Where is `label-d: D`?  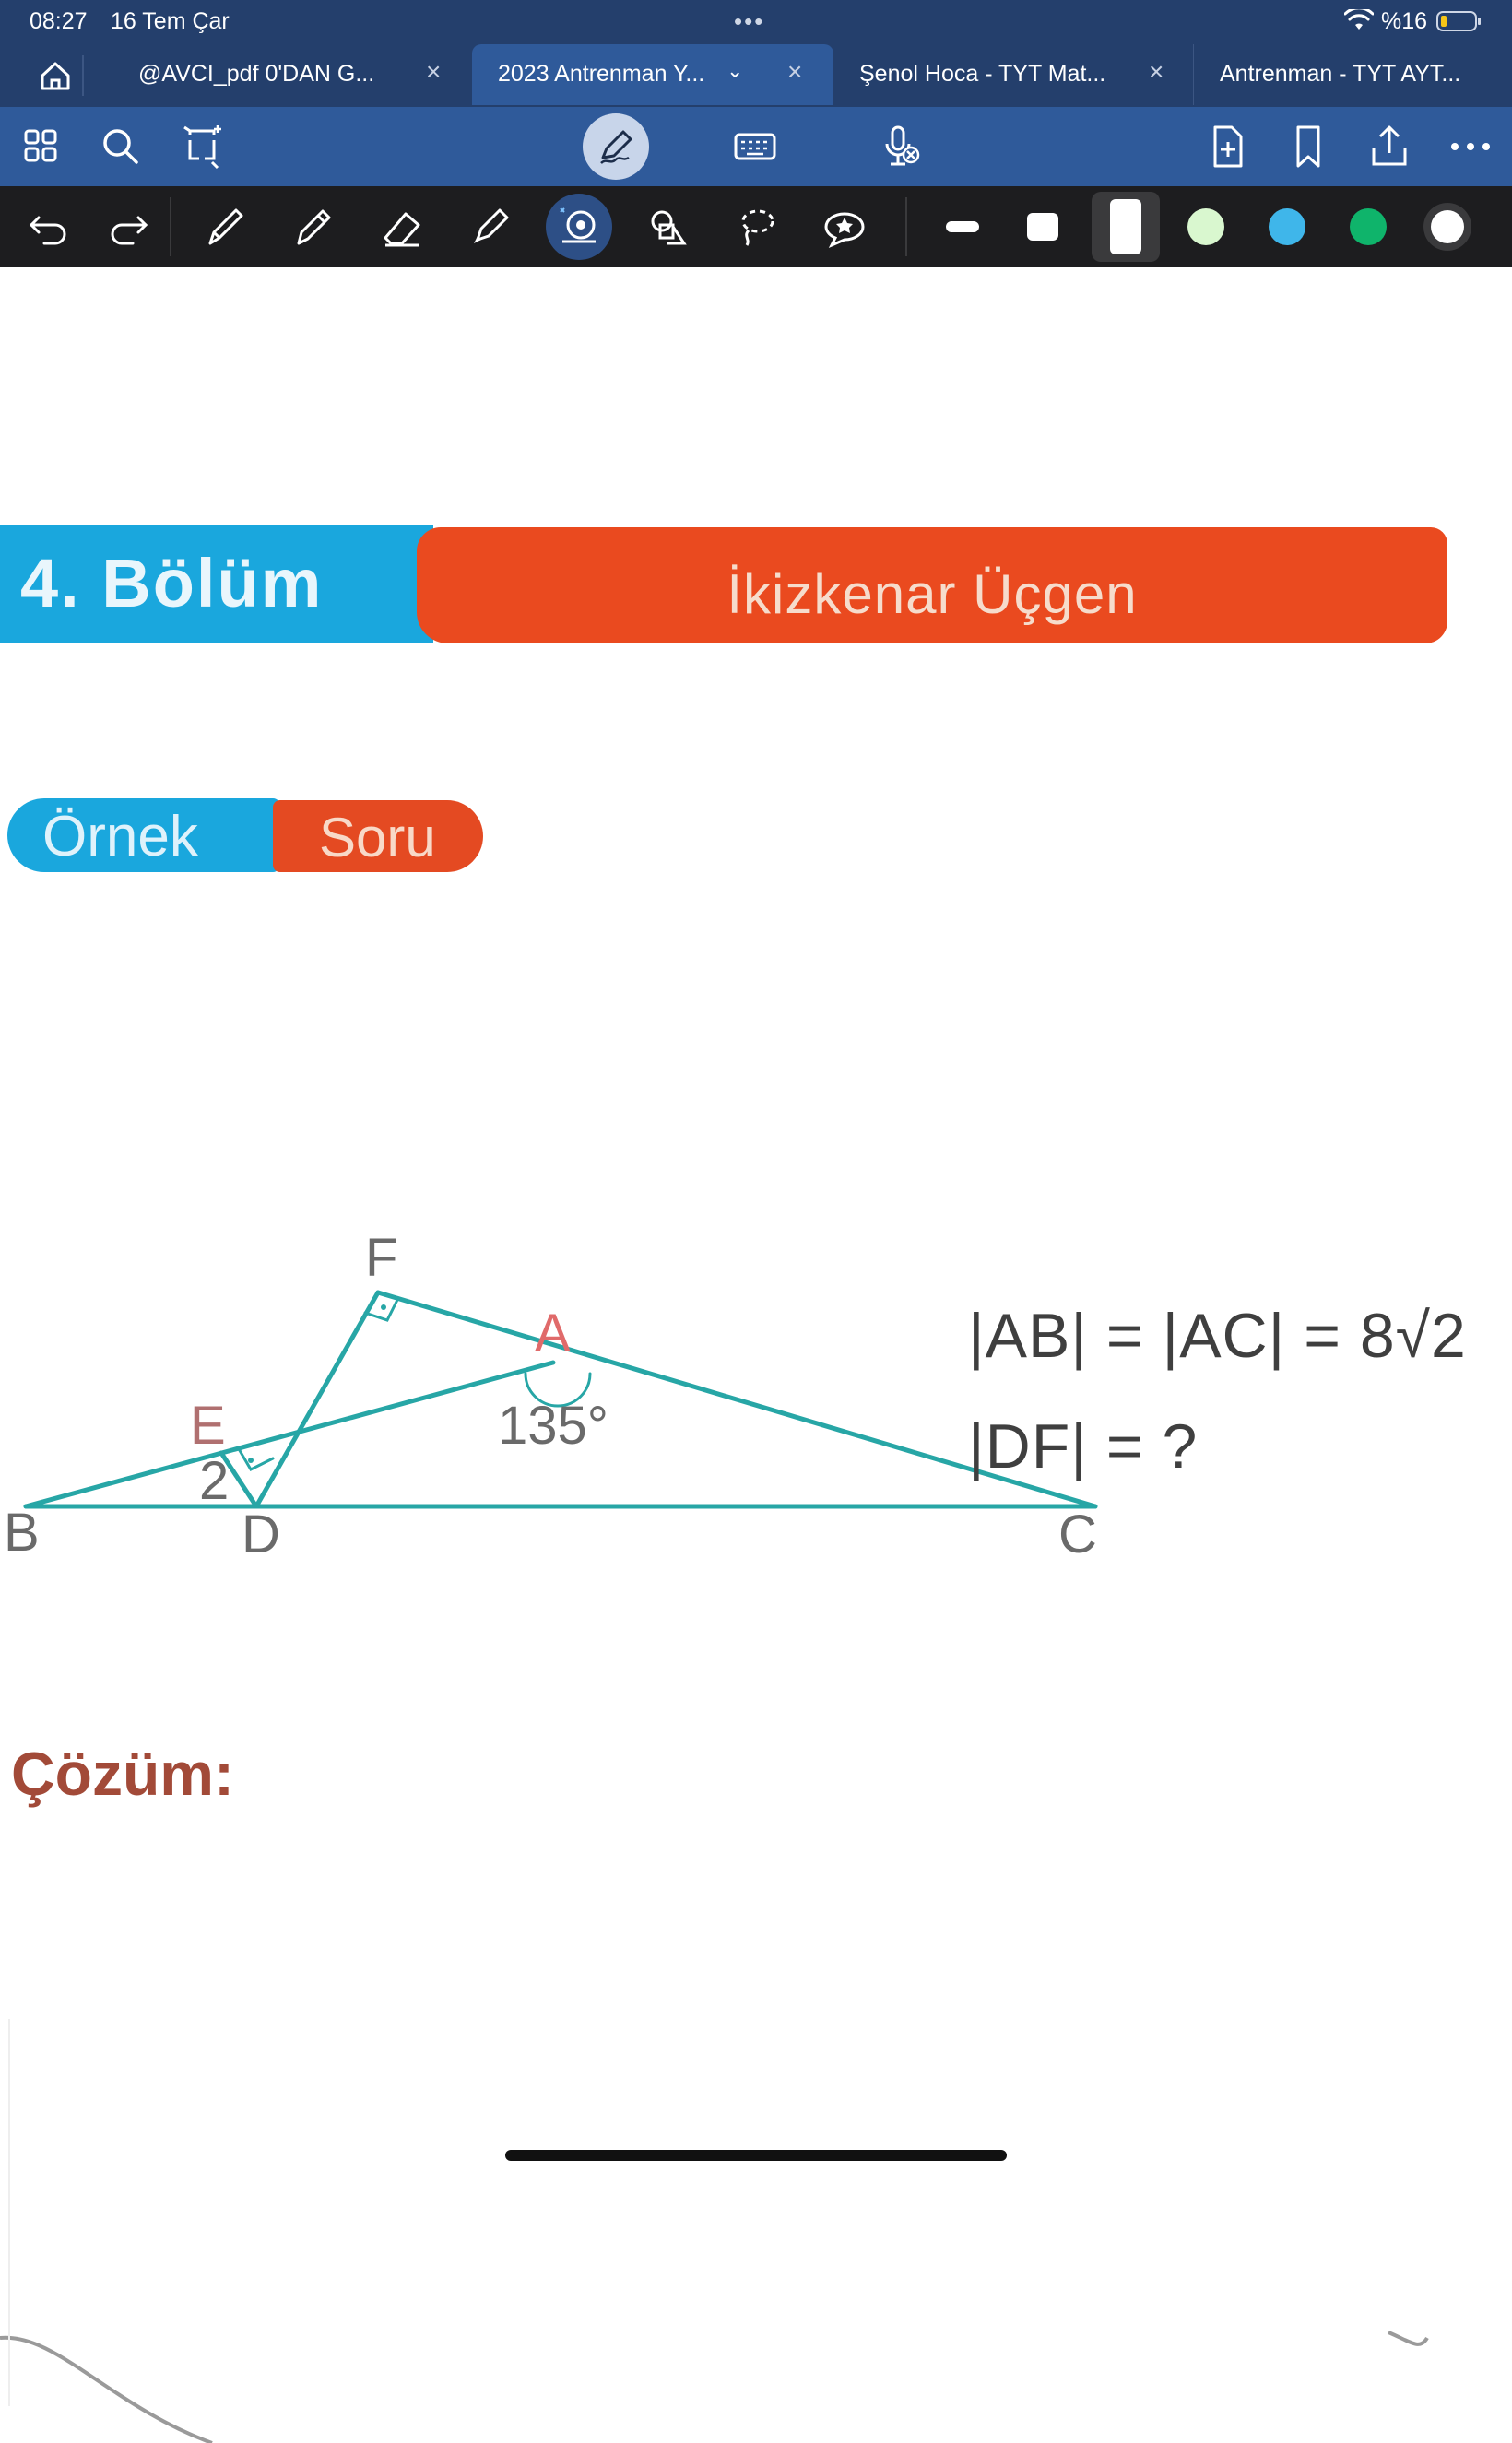 label-d: D is located at coordinates (261, 1534).